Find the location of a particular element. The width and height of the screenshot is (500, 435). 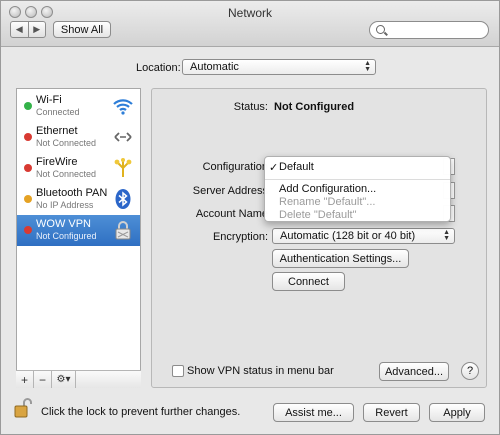

lock-open-icon is located at coordinates (23, 408).